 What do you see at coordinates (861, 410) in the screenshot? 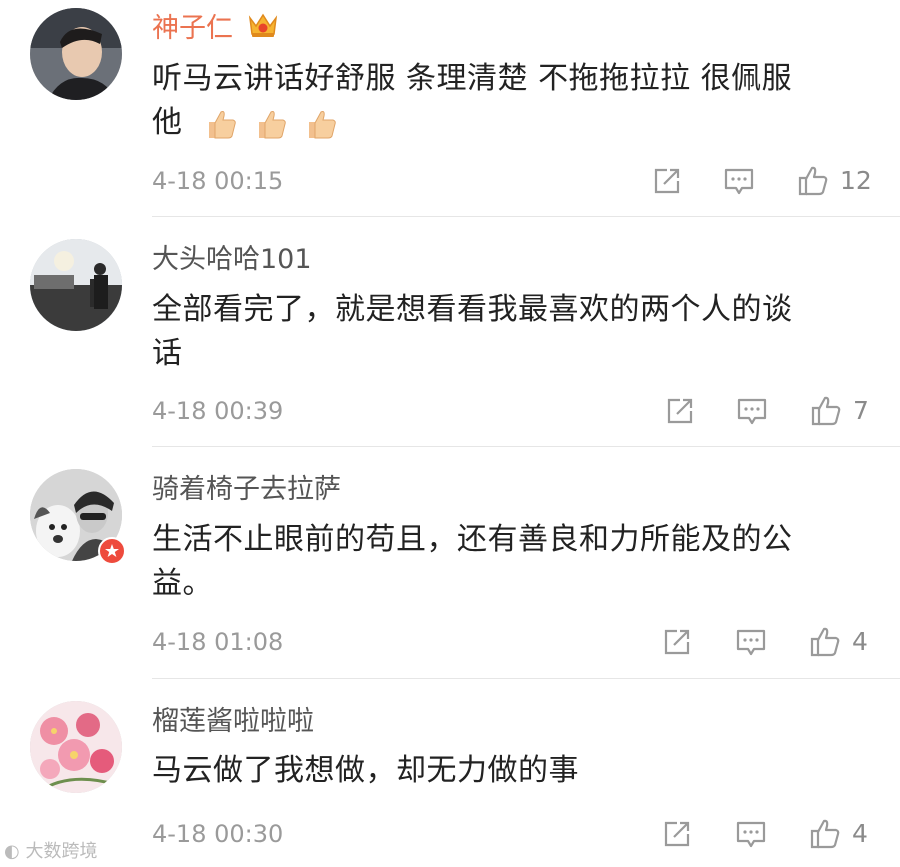
I see `like-count: 7` at bounding box center [861, 410].